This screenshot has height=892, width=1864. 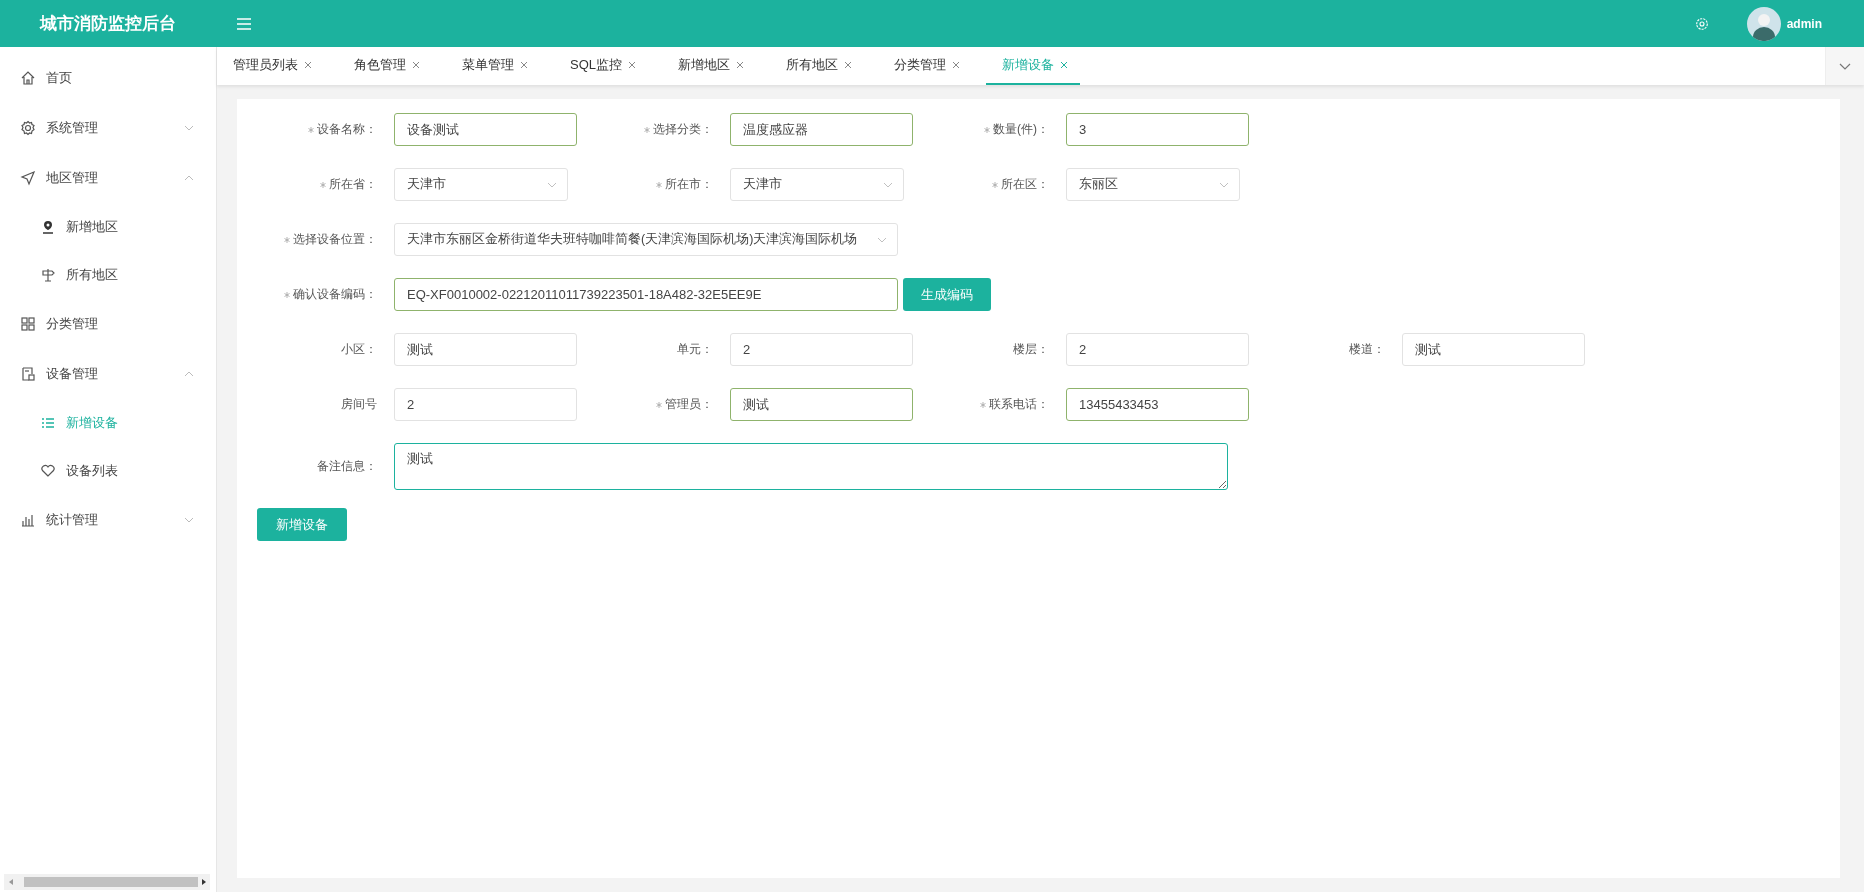 What do you see at coordinates (270, 66) in the screenshot?
I see `tab: 管理员列表` at bounding box center [270, 66].